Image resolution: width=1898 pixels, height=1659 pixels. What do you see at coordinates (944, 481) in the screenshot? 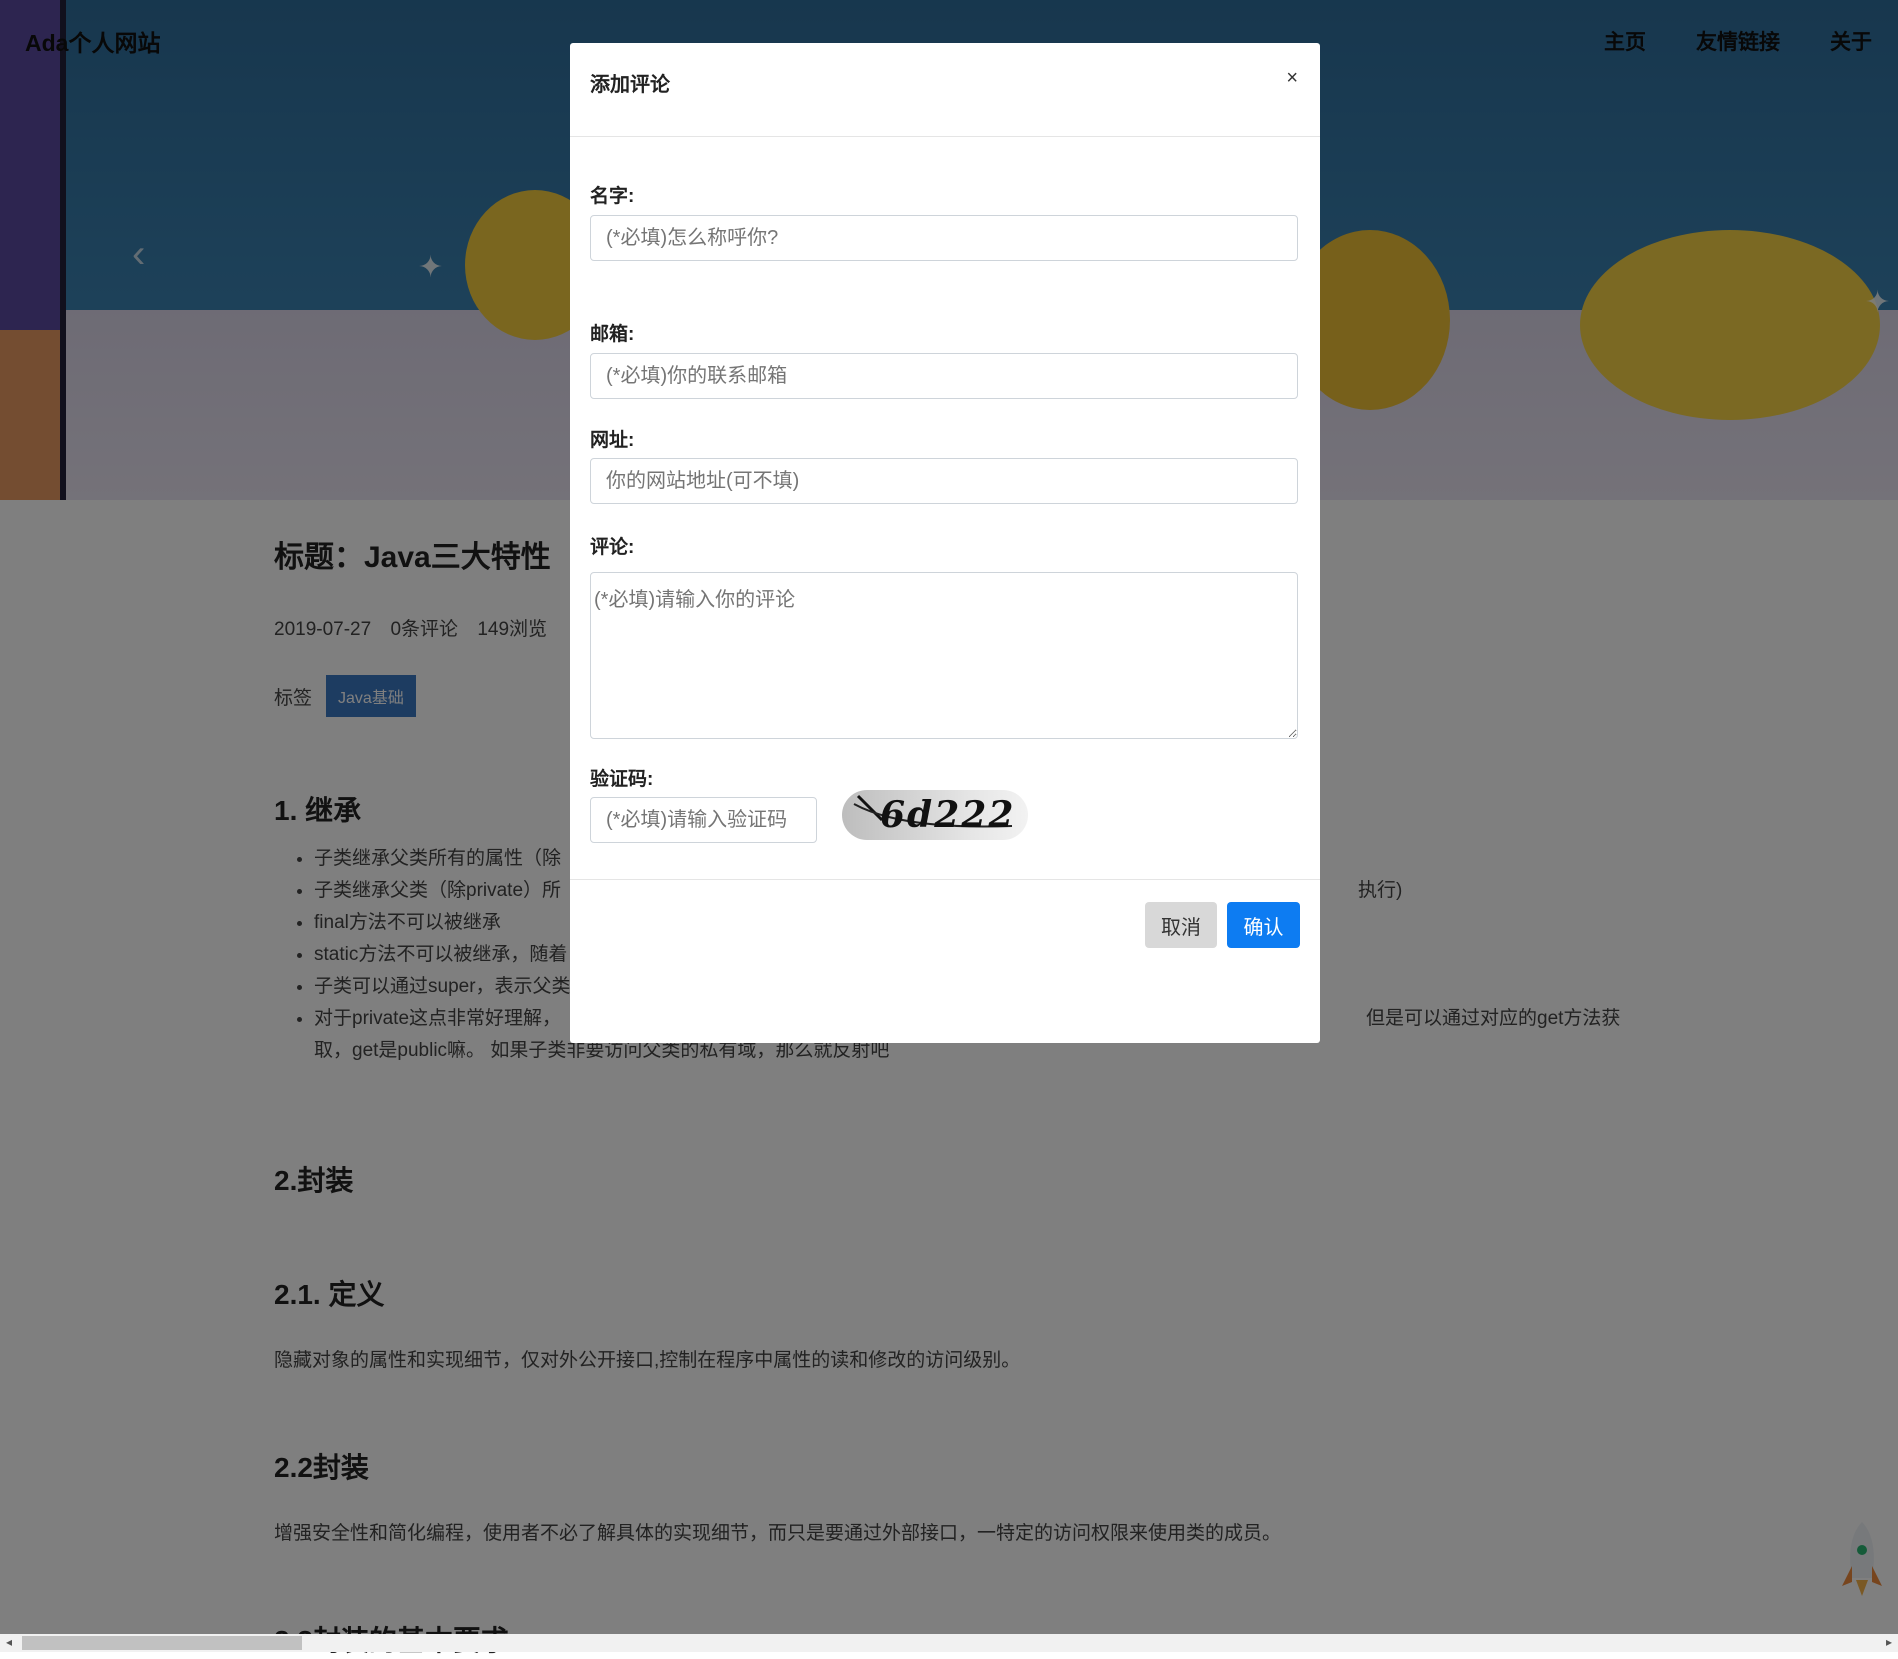
I see `url-input` at bounding box center [944, 481].